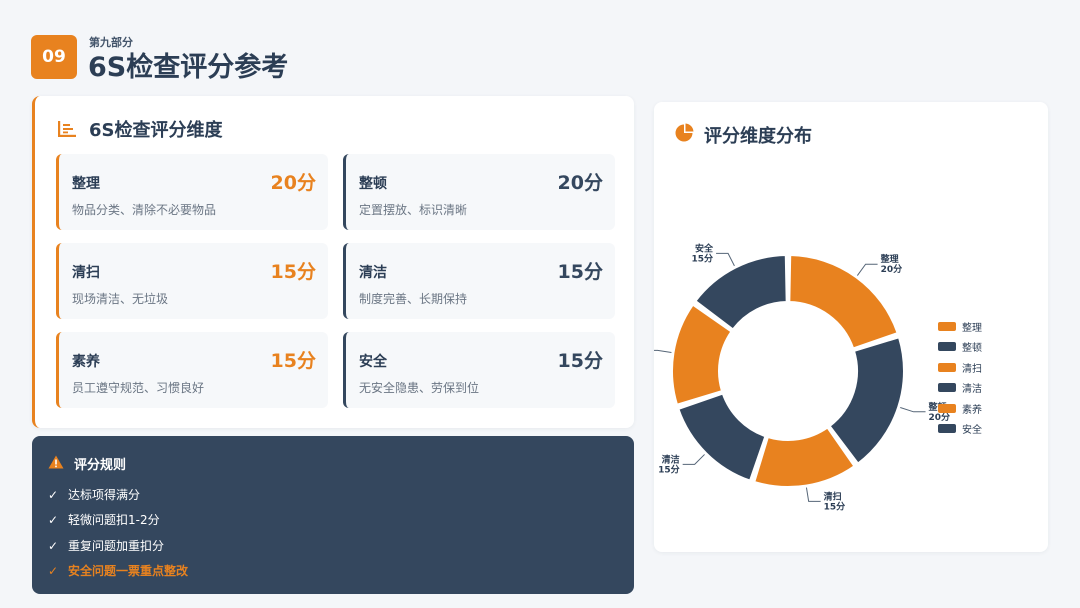 Image resolution: width=1080 pixels, height=608 pixels. Describe the element at coordinates (100, 465) in the screenshot. I see `rules-title: 评分规则` at that location.